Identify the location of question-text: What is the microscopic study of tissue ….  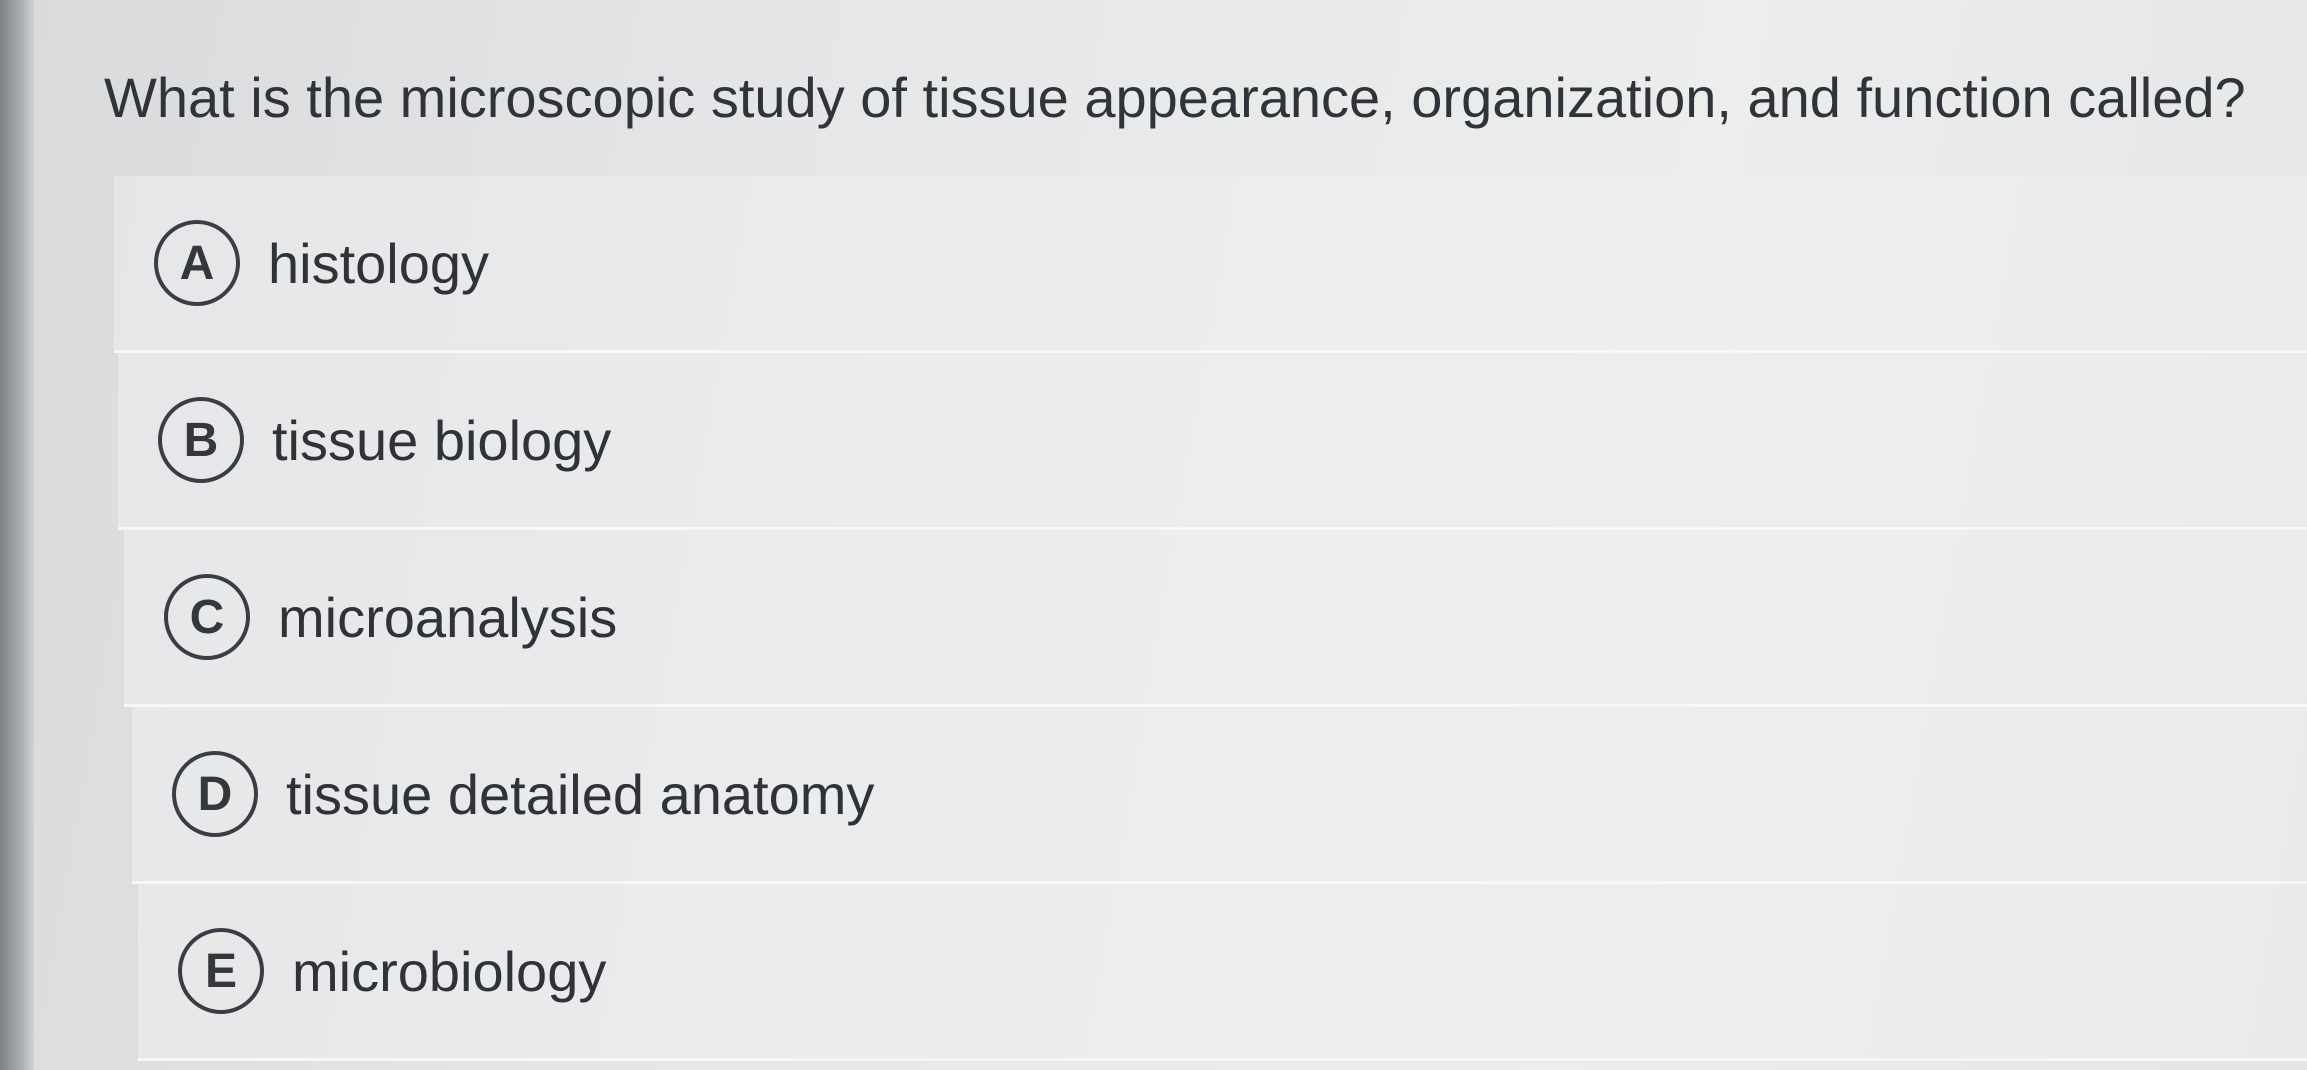
(1175, 97).